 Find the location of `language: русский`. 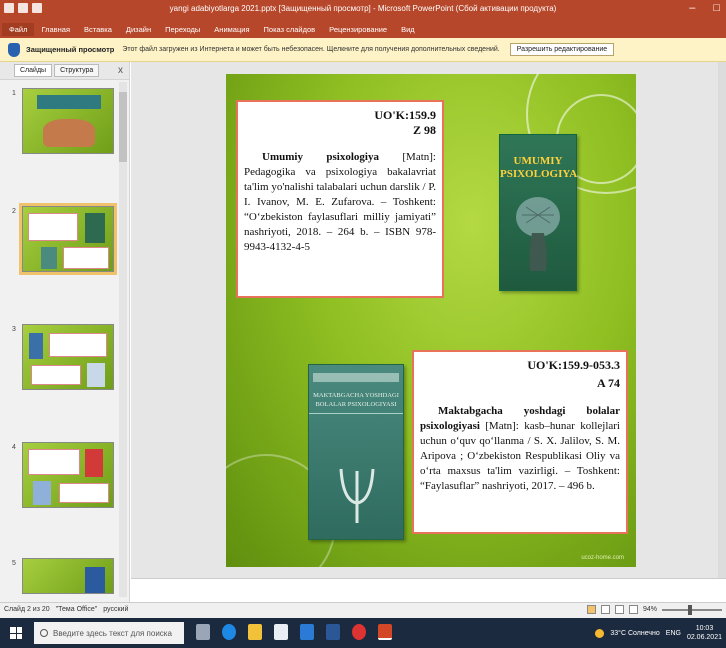

language: русский is located at coordinates (115, 609).